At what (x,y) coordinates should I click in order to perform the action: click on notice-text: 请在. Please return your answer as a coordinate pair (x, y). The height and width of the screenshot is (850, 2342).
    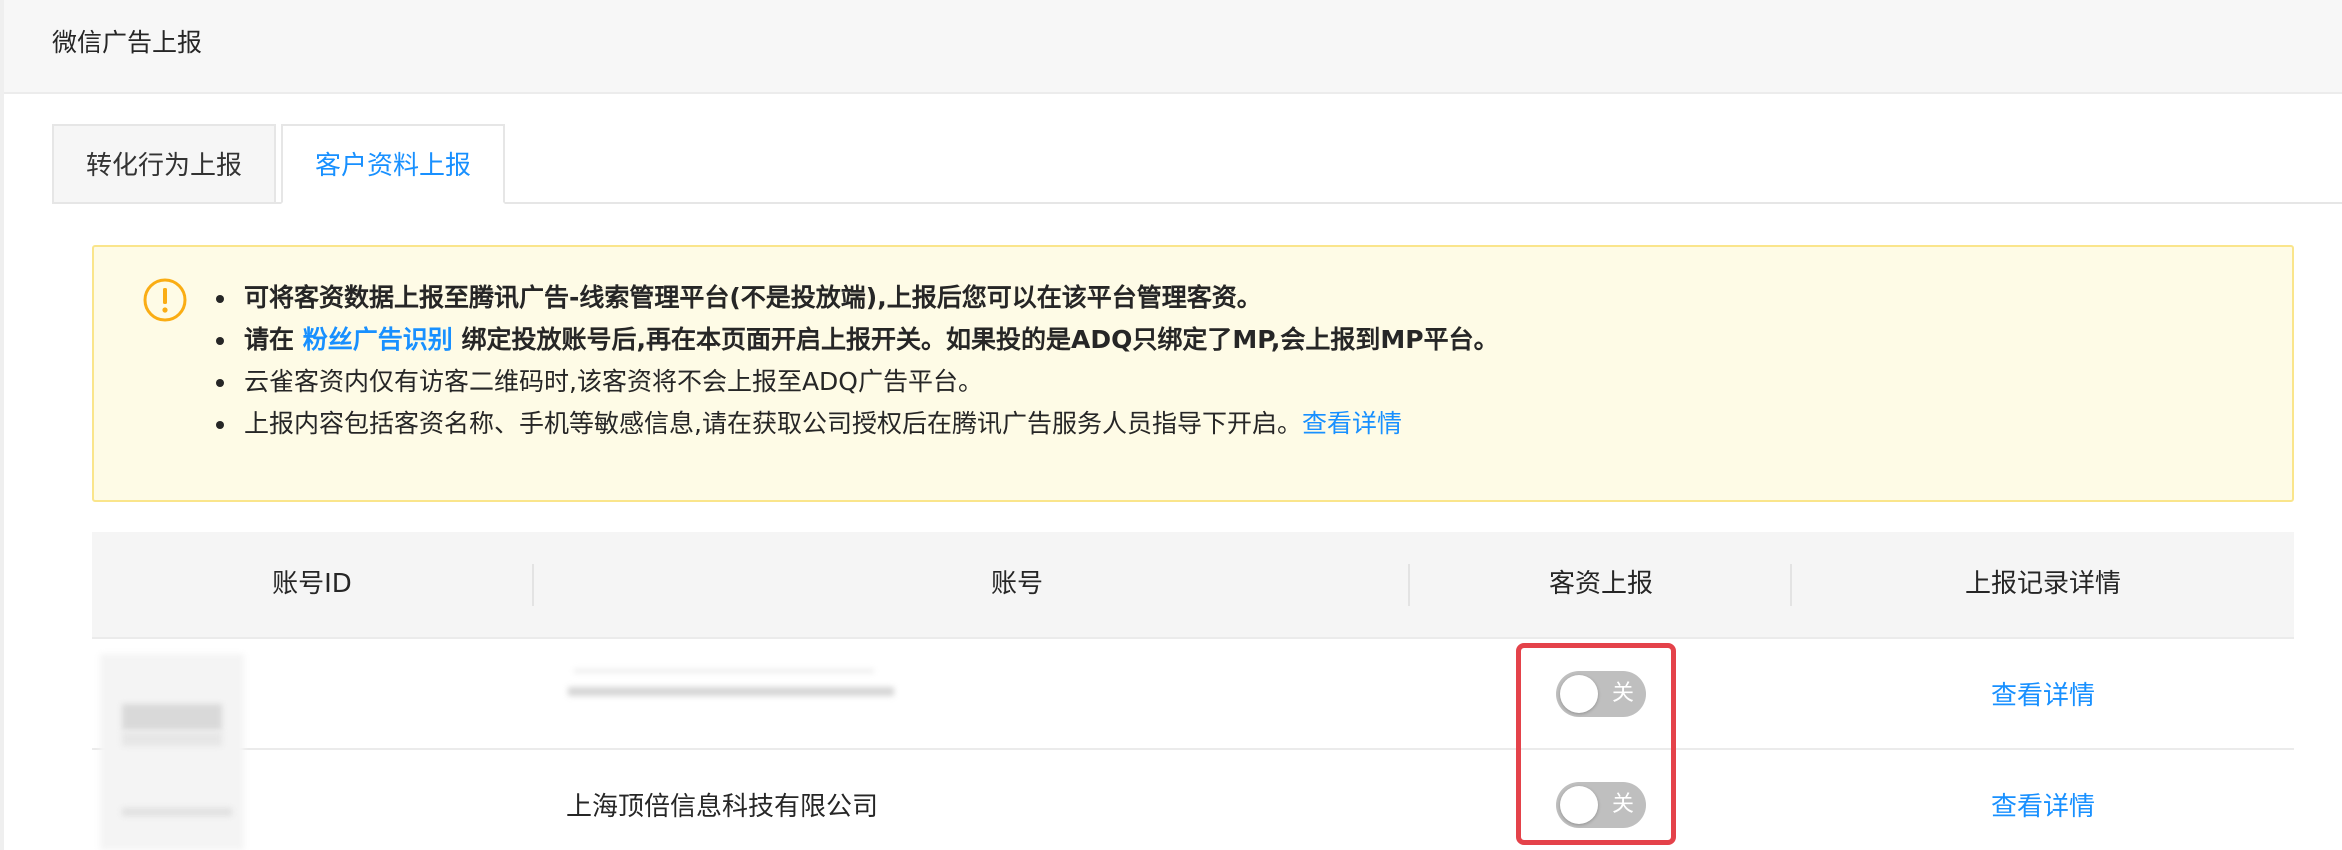
    Looking at the image, I should click on (269, 339).